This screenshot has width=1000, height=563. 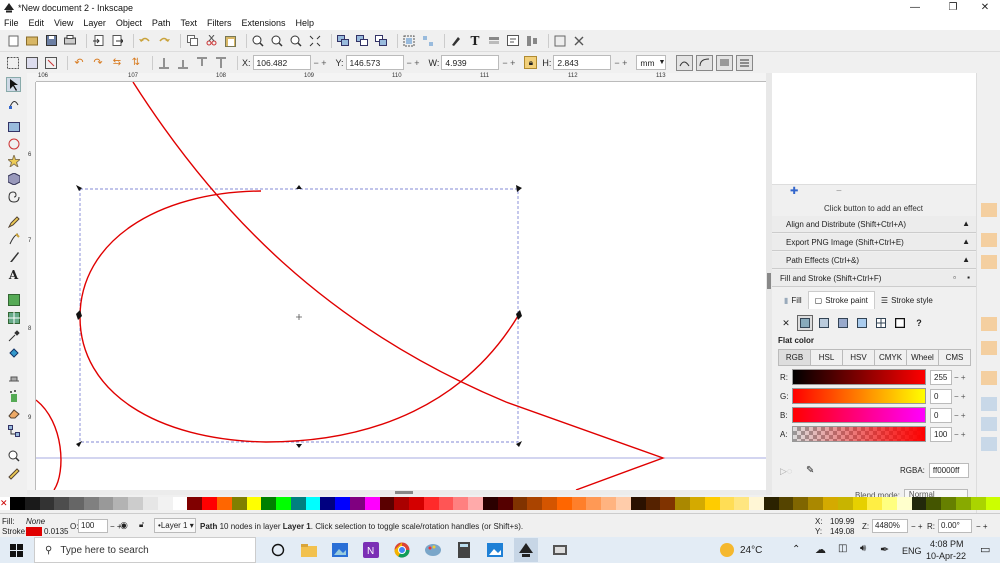 I want to click on no-color-swatch-icon: ✕, so click(x=5, y=503).